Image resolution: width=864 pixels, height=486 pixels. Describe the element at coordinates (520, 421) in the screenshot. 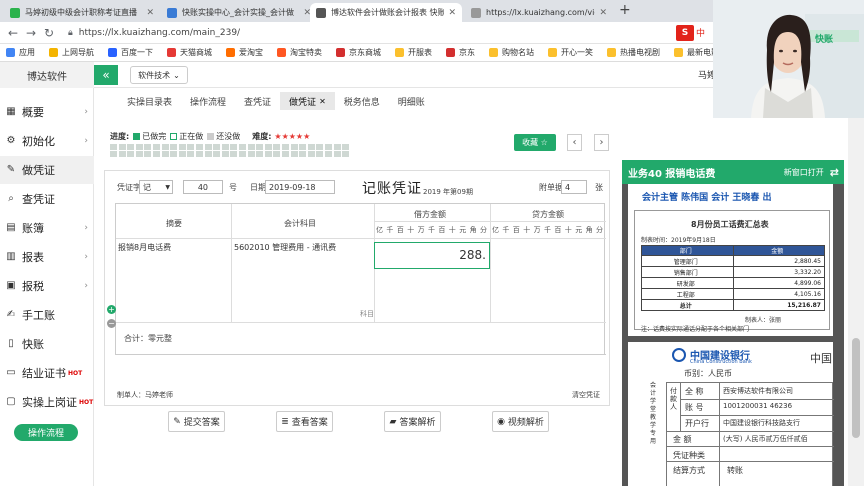

I see `video-explain-button: ◉ 视频解析` at that location.